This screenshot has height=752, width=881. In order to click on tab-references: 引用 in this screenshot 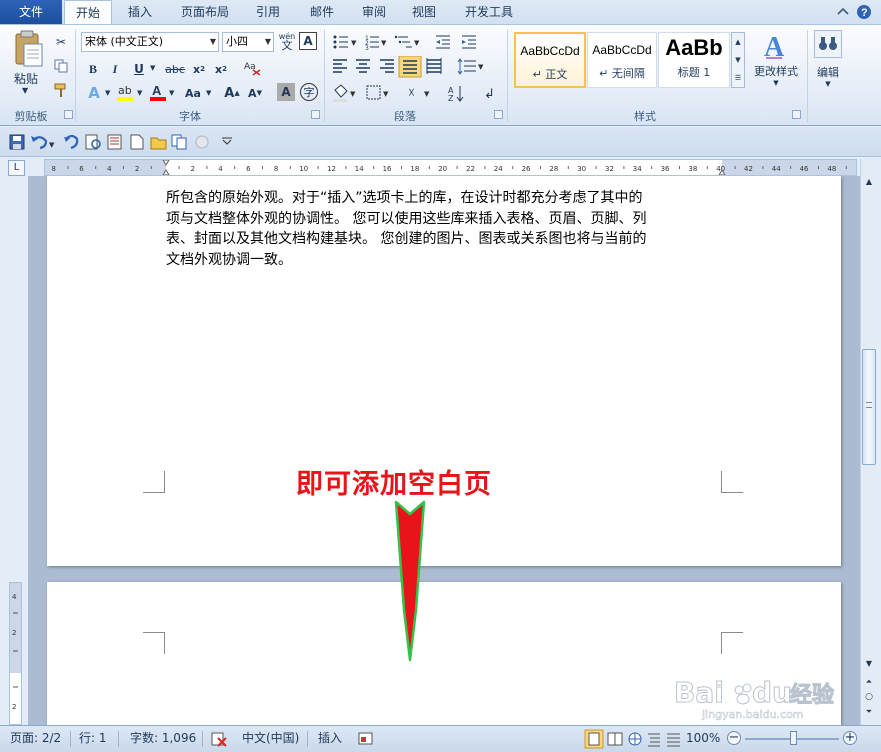, I will do `click(268, 12)`.